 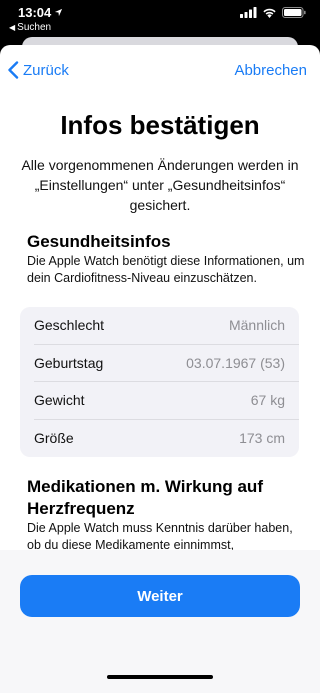 I want to click on back-button-label: Zurück, so click(x=46, y=70).